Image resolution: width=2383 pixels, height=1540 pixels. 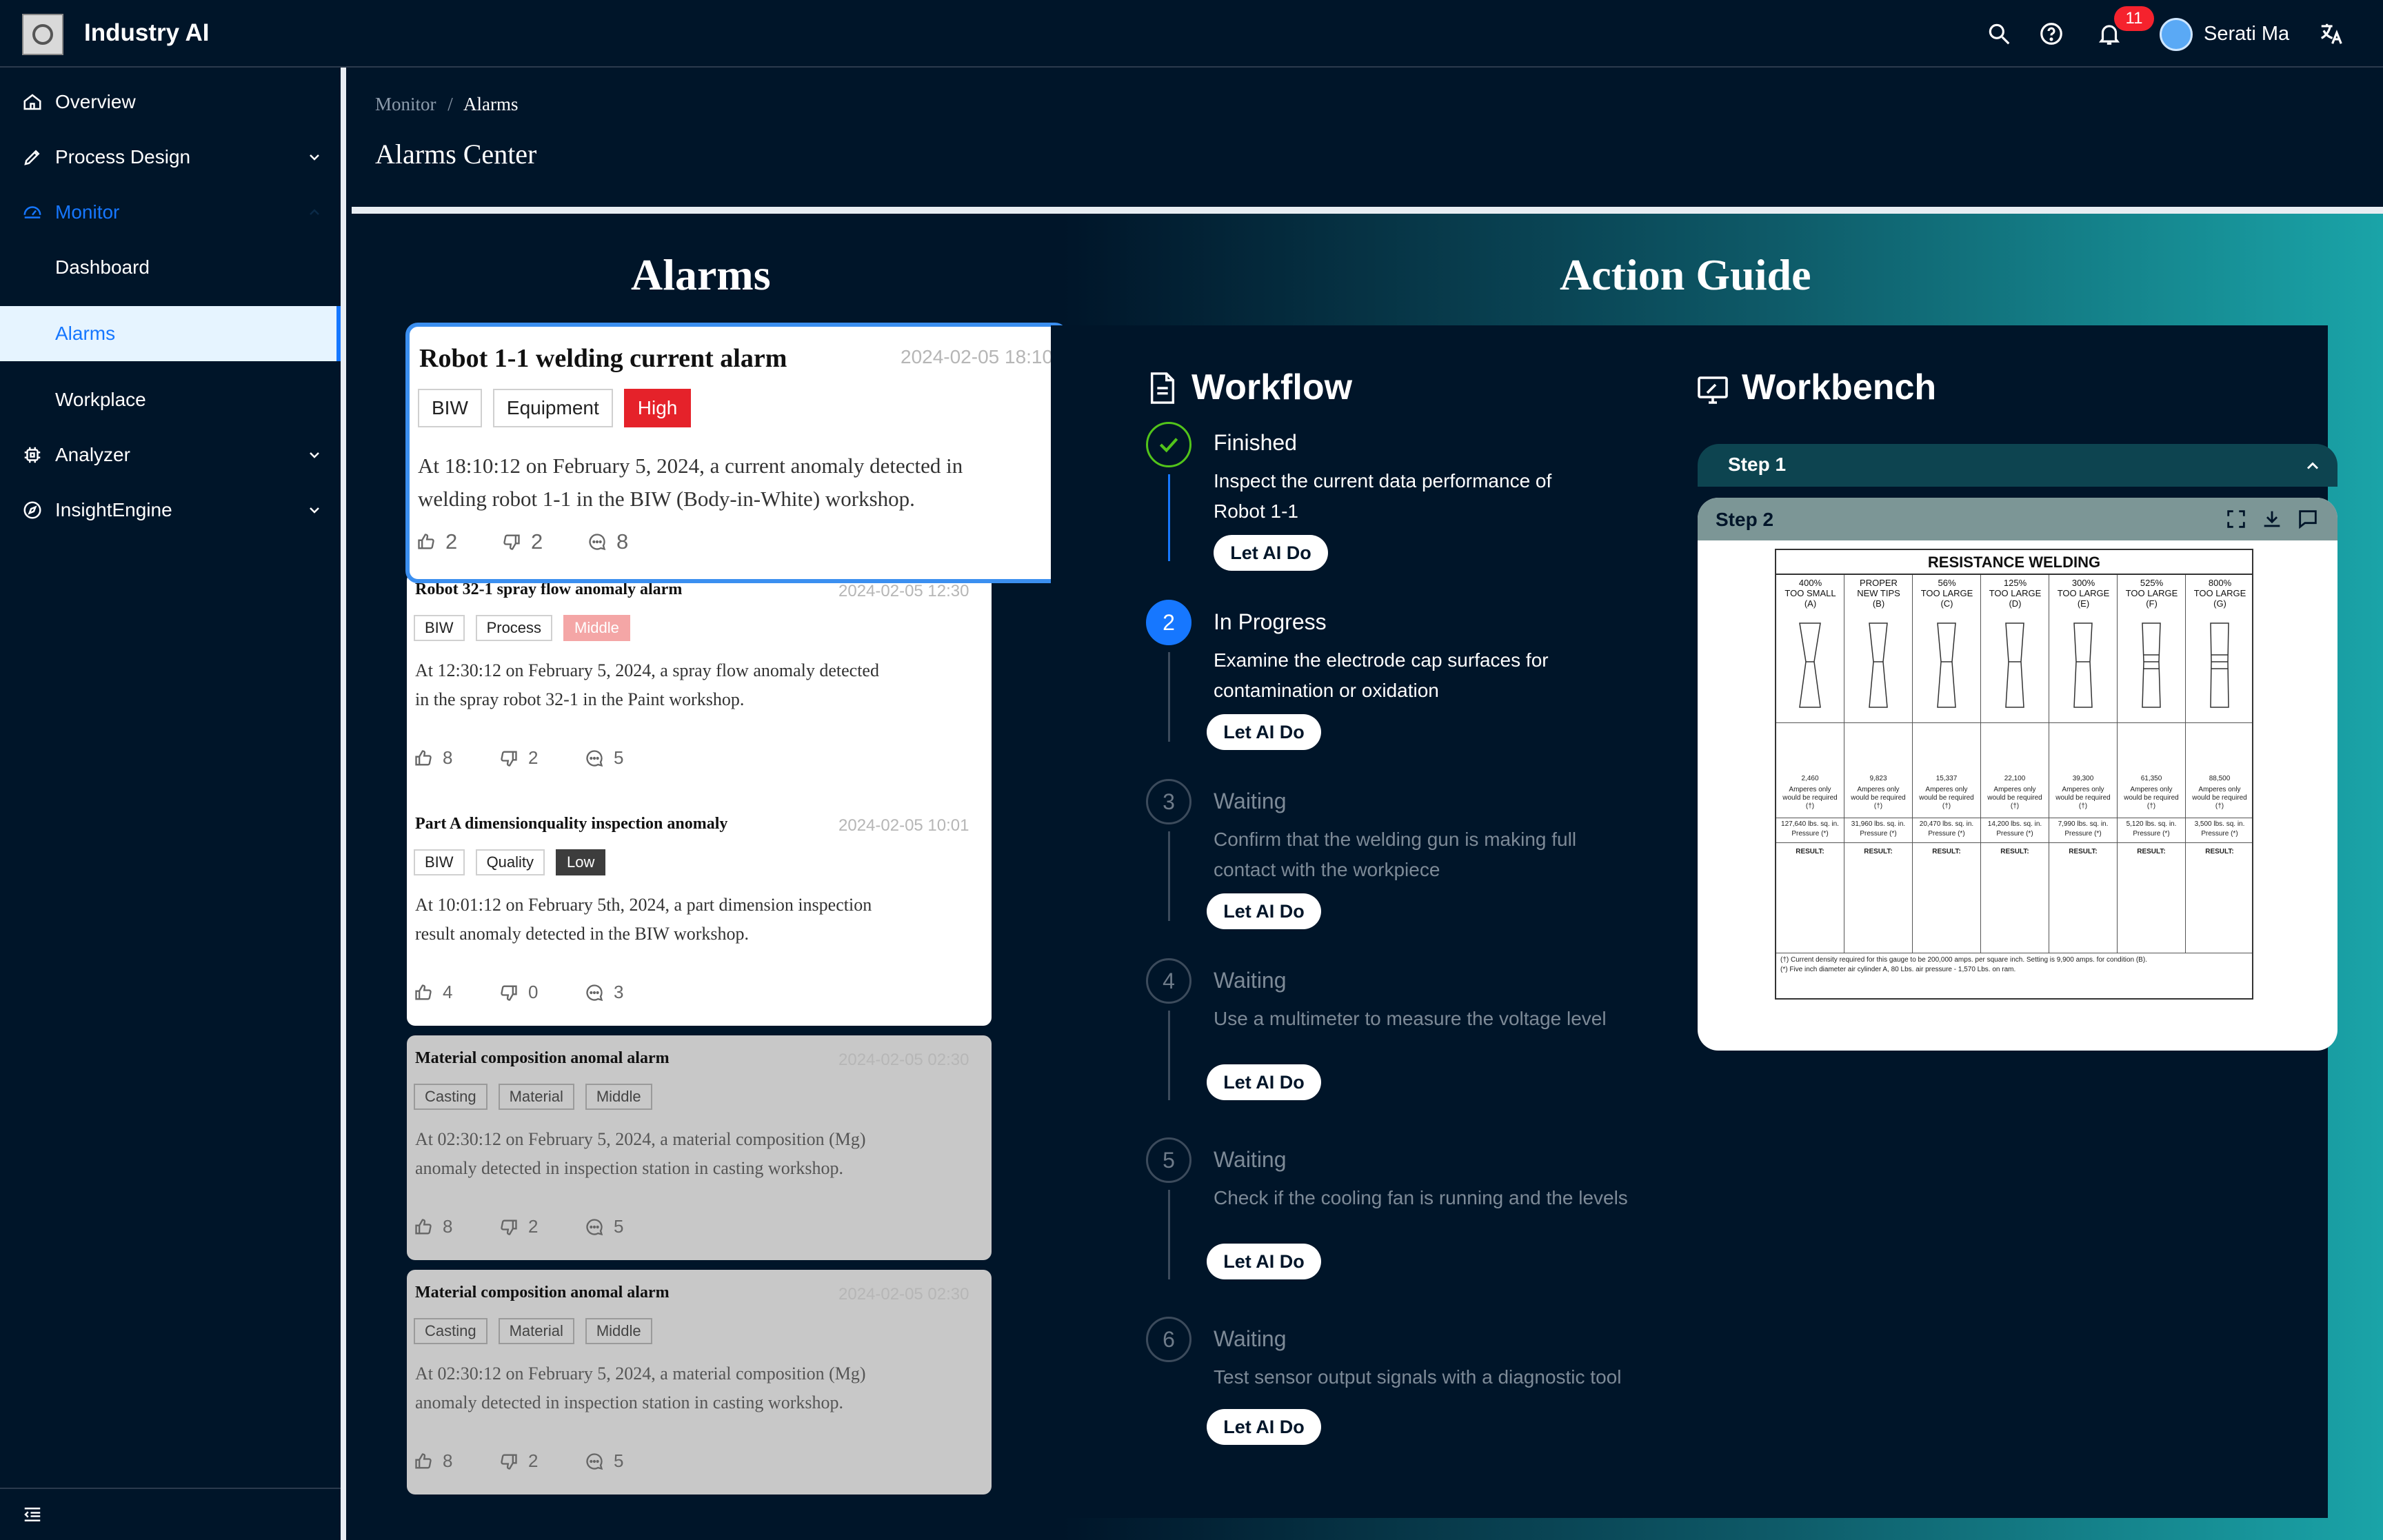 I want to click on sidebar-item-monitor: Monitor, so click(x=170, y=213).